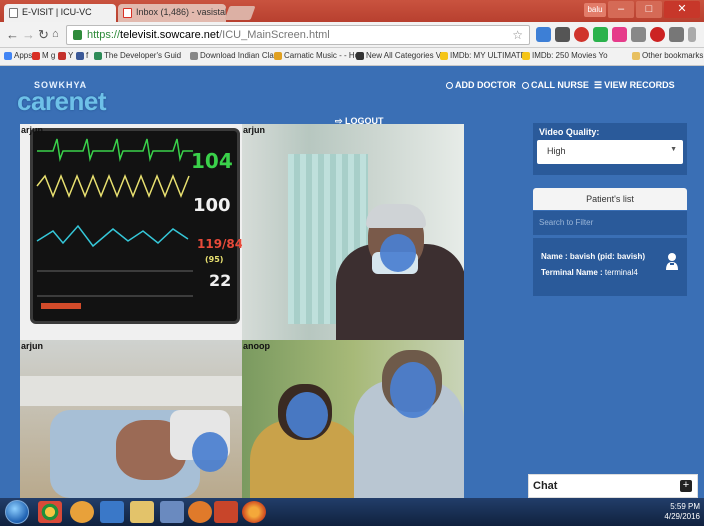 This screenshot has width=704, height=526. I want to click on video-quality-panel: Video Quality: High ▼, so click(610, 149).